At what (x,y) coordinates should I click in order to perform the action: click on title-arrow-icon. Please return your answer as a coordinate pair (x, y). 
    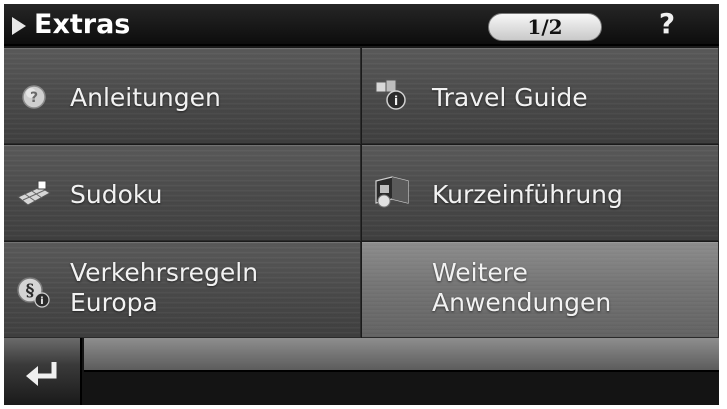
    Looking at the image, I should click on (19, 26).